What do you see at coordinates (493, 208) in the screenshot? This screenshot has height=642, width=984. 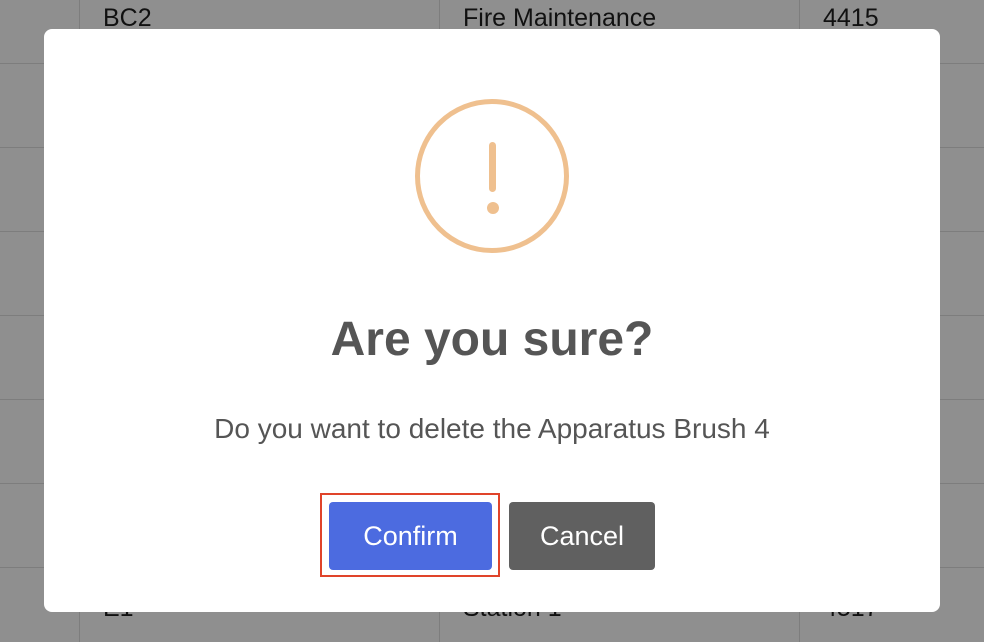 I see `exclamation-dot` at bounding box center [493, 208].